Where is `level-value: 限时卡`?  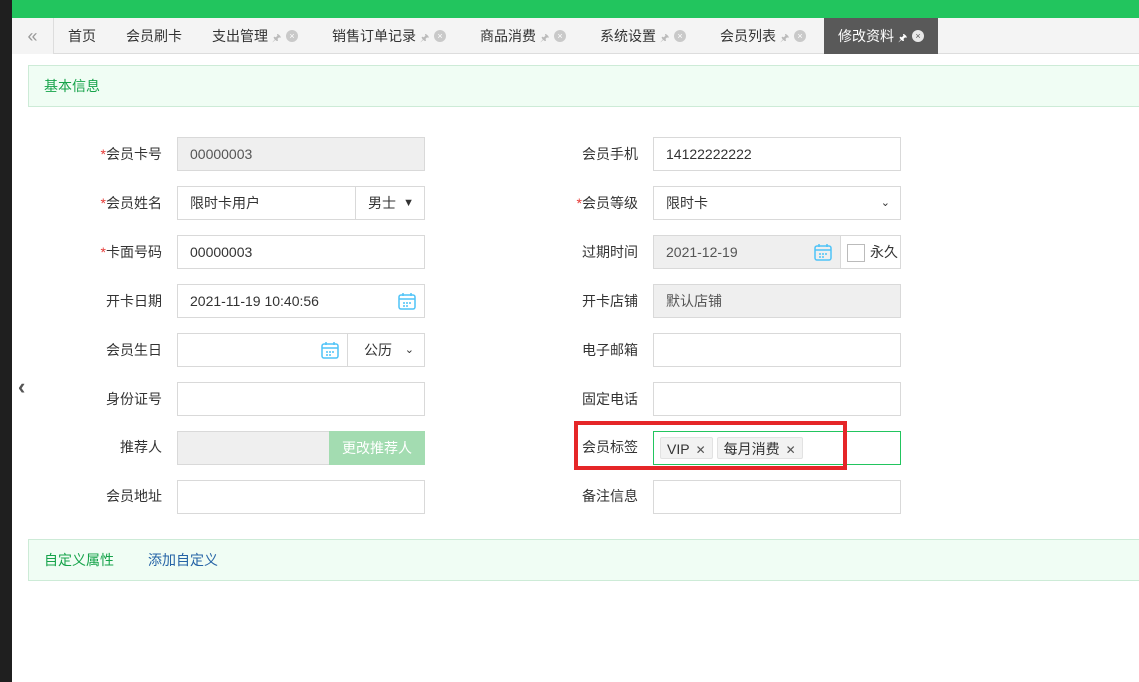
level-value: 限时卡 is located at coordinates (687, 203).